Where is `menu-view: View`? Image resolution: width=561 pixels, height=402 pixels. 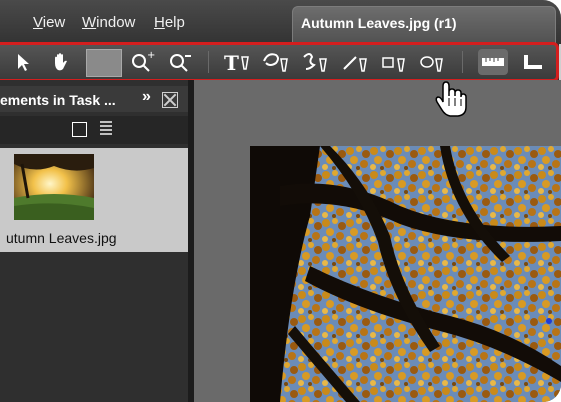
menu-view: View is located at coordinates (49, 22).